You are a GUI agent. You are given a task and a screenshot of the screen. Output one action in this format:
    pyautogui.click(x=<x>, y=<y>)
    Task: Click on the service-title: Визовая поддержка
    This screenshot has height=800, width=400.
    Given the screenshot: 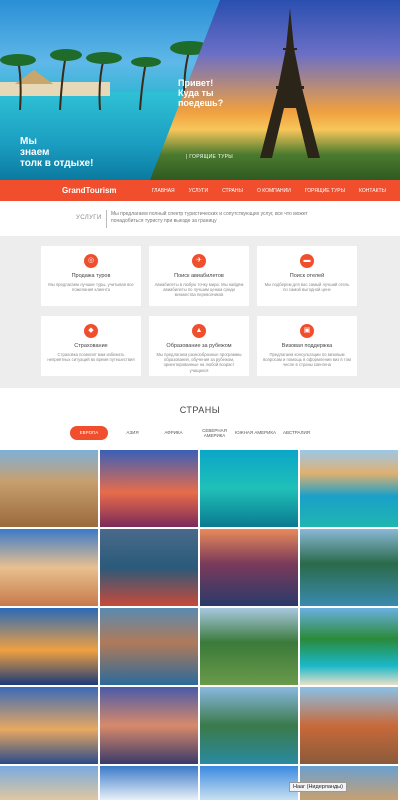 What is the action you would take?
    pyautogui.click(x=307, y=346)
    